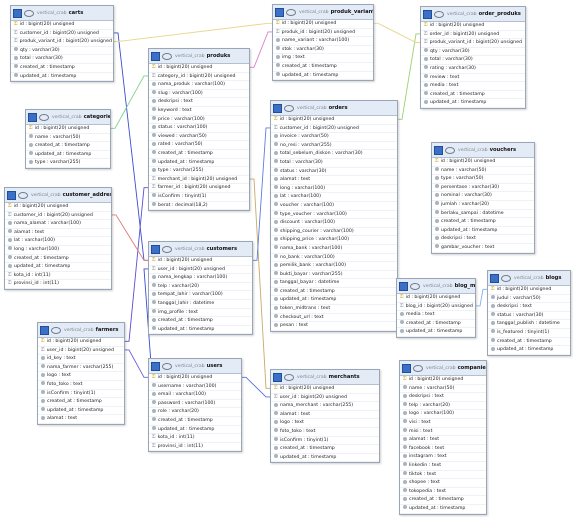  I want to click on field-row: type : varchar(255), so click(199, 171).